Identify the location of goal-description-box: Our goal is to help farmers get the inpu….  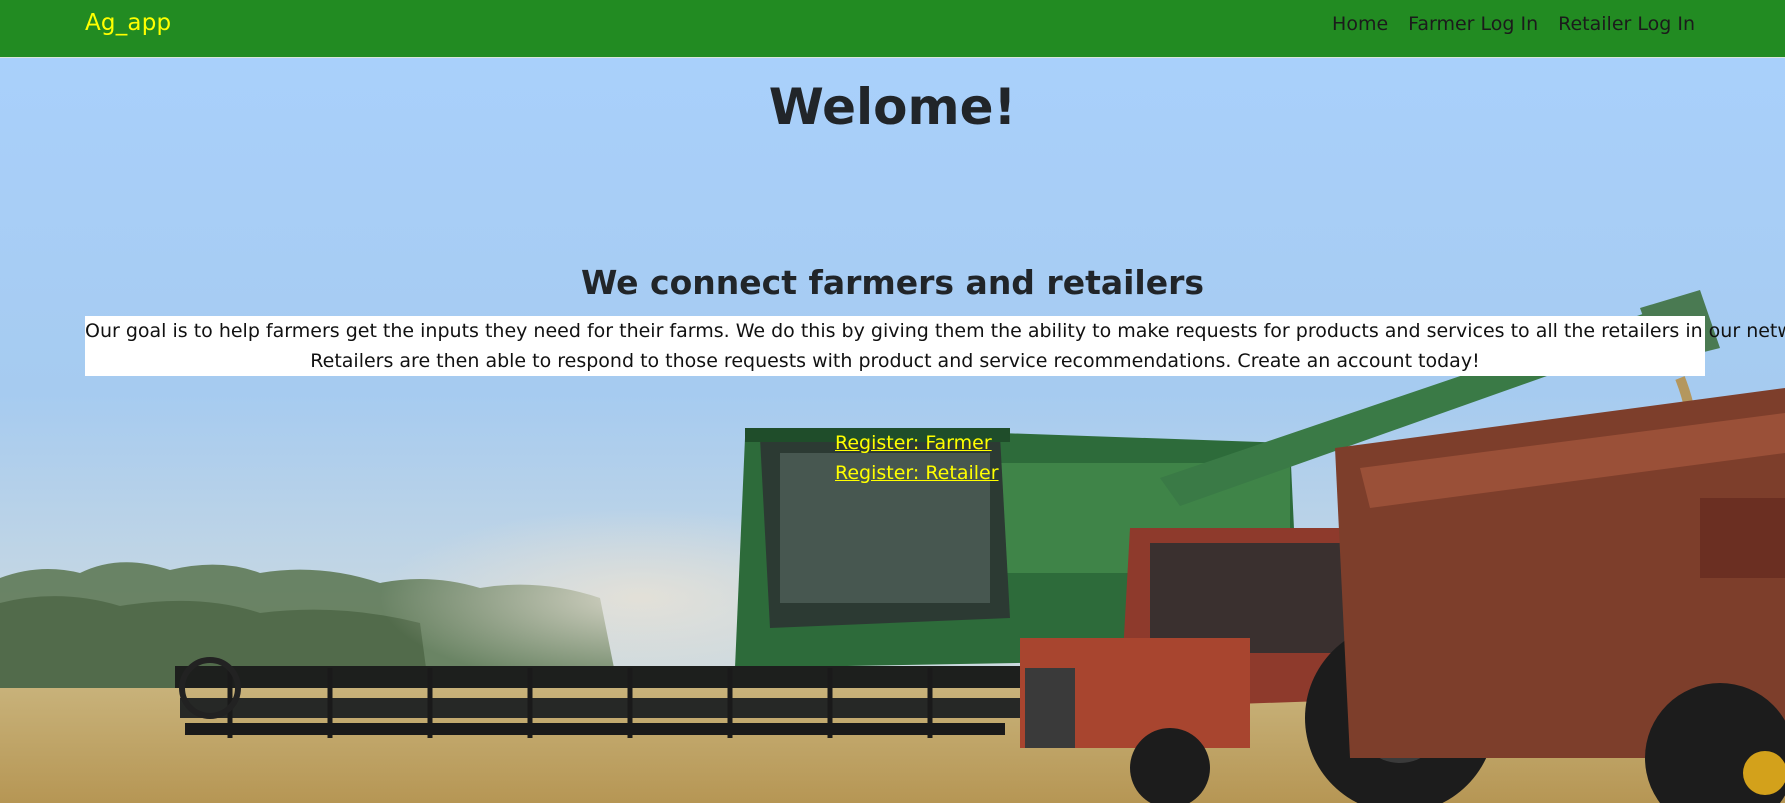
(935, 346).